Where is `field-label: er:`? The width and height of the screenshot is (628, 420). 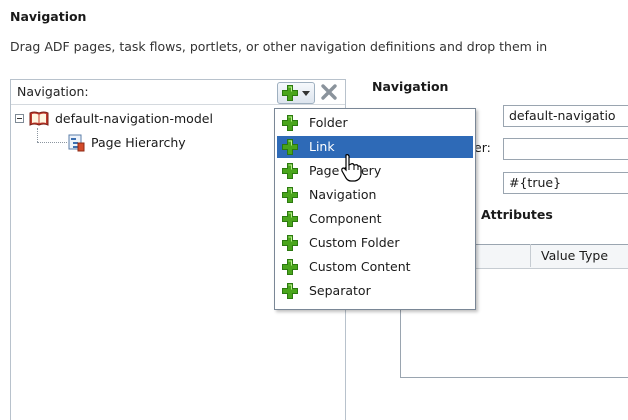 field-label: er: is located at coordinates (482, 147).